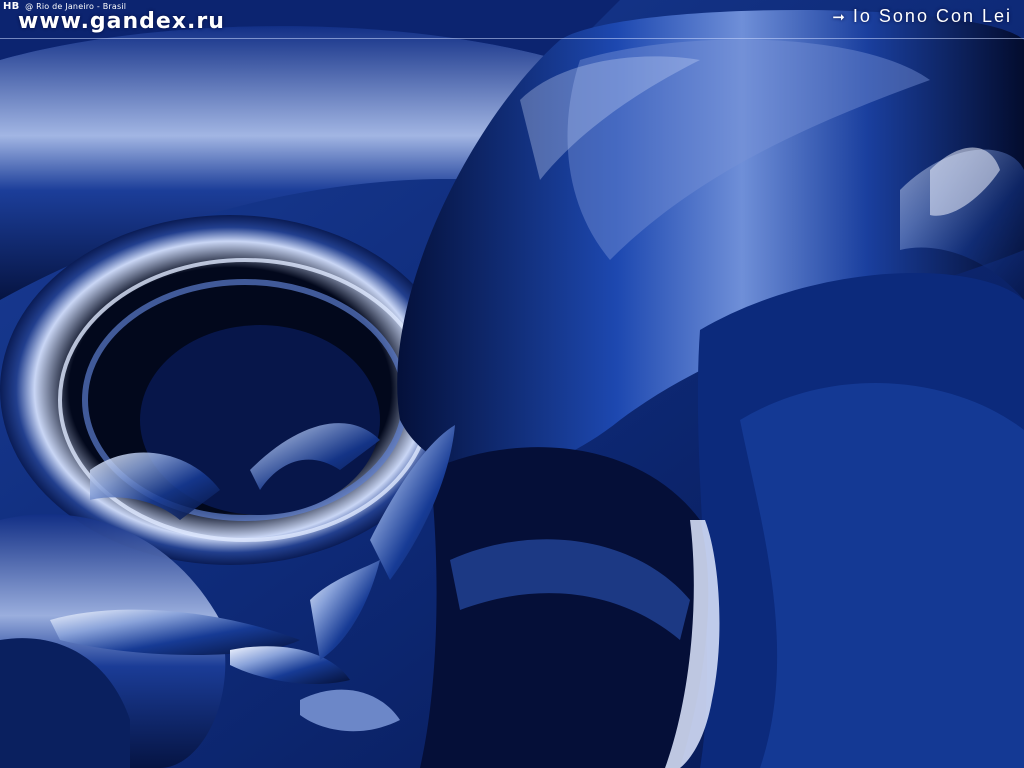 The width and height of the screenshot is (1024, 768). What do you see at coordinates (121, 21) in the screenshot?
I see `site-url: www.gandex.ru` at bounding box center [121, 21].